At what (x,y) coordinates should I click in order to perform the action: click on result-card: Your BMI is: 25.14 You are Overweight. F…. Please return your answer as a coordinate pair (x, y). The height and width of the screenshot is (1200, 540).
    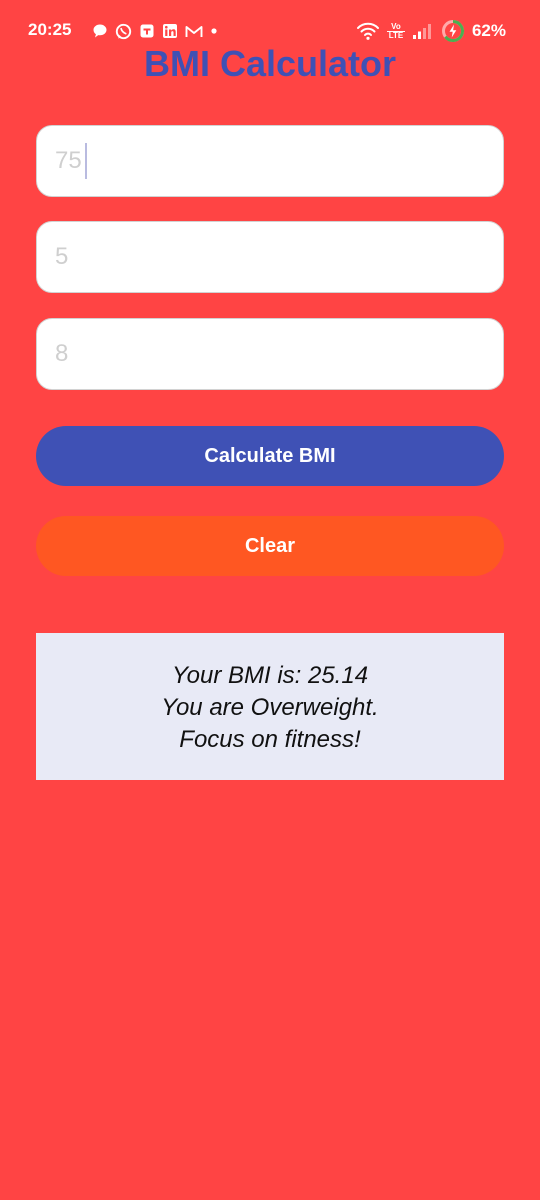
    Looking at the image, I should click on (270, 706).